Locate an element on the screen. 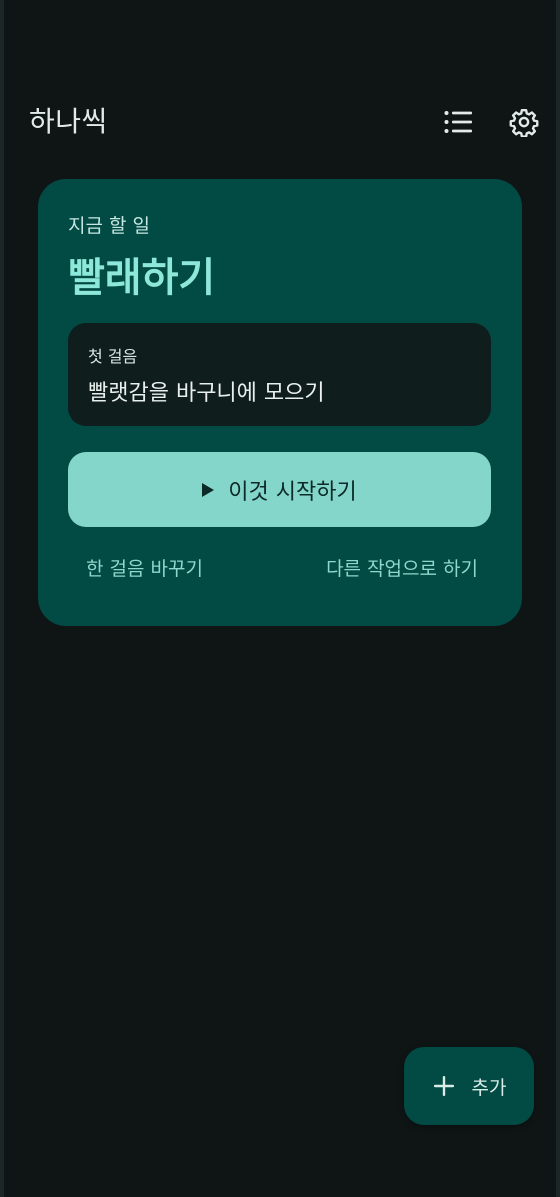 The image size is (560, 1197). add-task-button: 추가 is located at coordinates (469, 1086).